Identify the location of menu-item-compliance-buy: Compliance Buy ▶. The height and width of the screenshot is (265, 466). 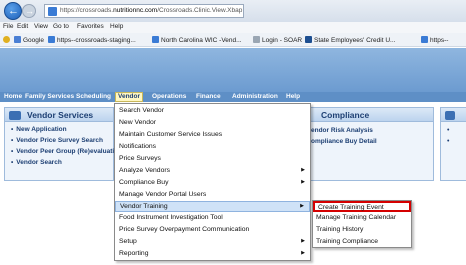
(212, 183).